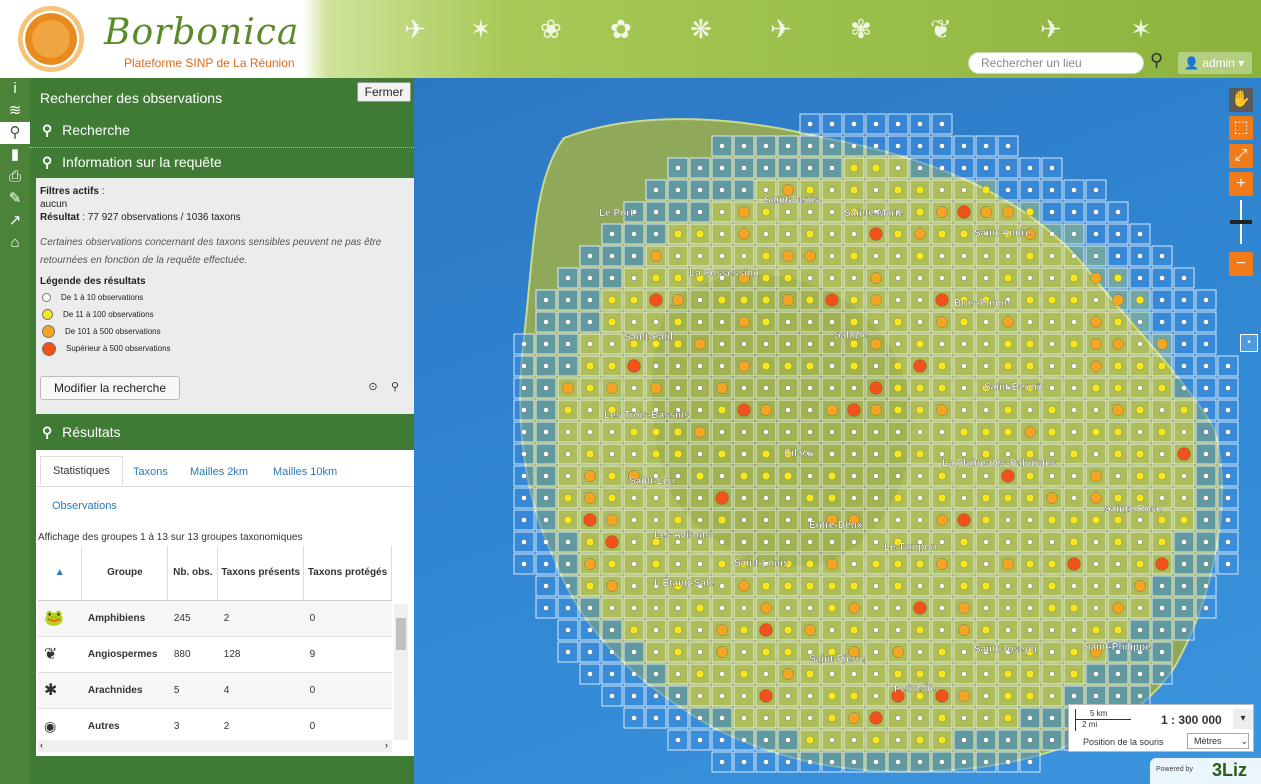 The height and width of the screenshot is (784, 1261). I want to click on zoom-slider, so click(1241, 222).